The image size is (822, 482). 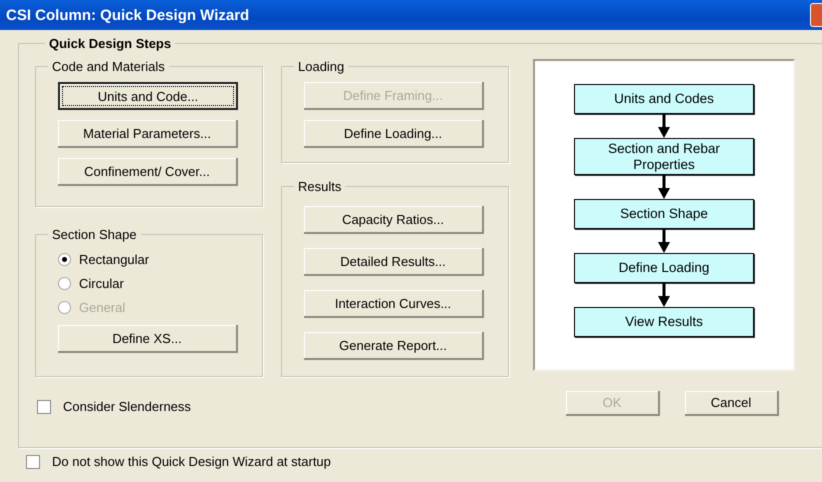 I want to click on radio-label: General, so click(x=102, y=307).